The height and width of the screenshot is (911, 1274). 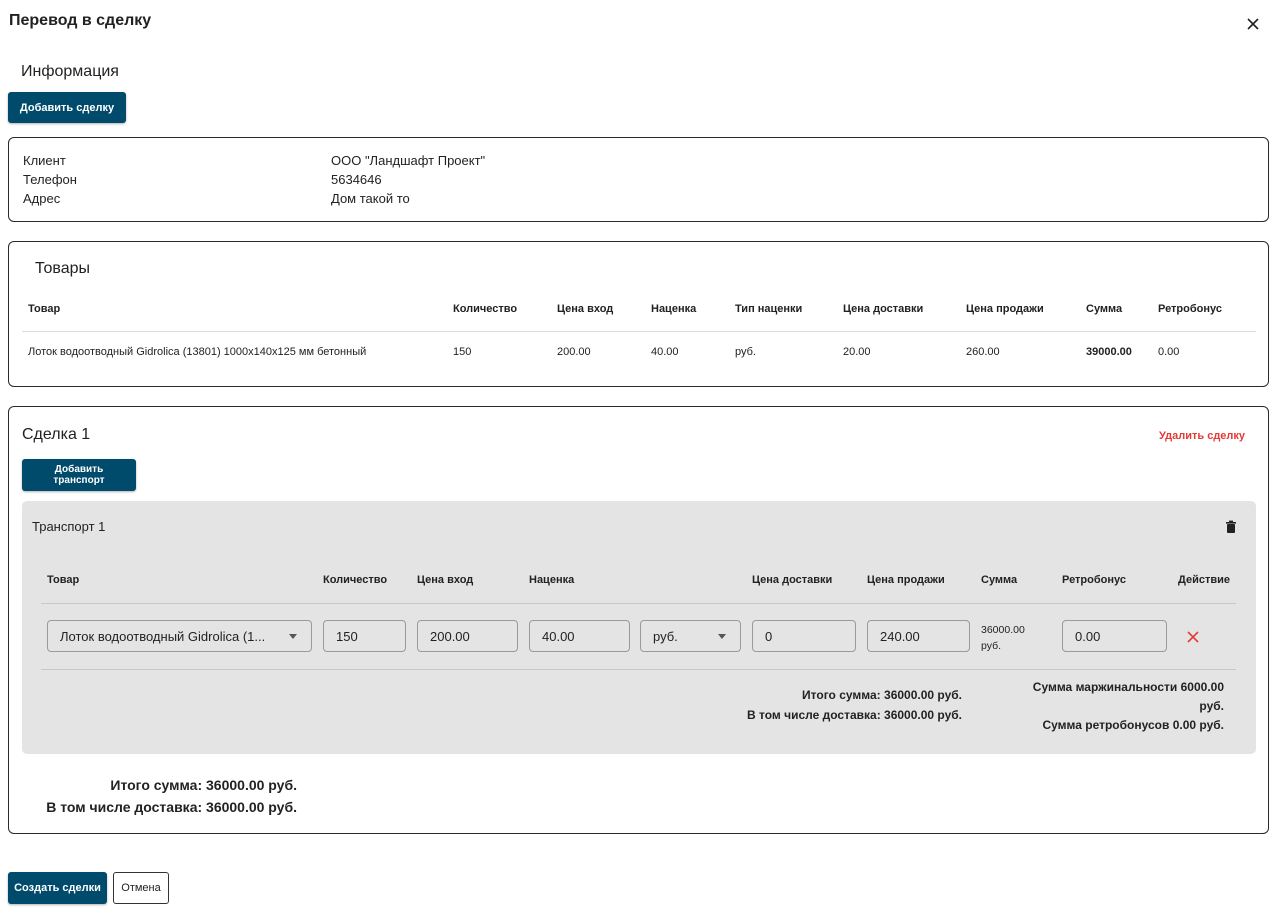 I want to click on client-value: ООО "Ландшафт Проект", so click(x=408, y=160).